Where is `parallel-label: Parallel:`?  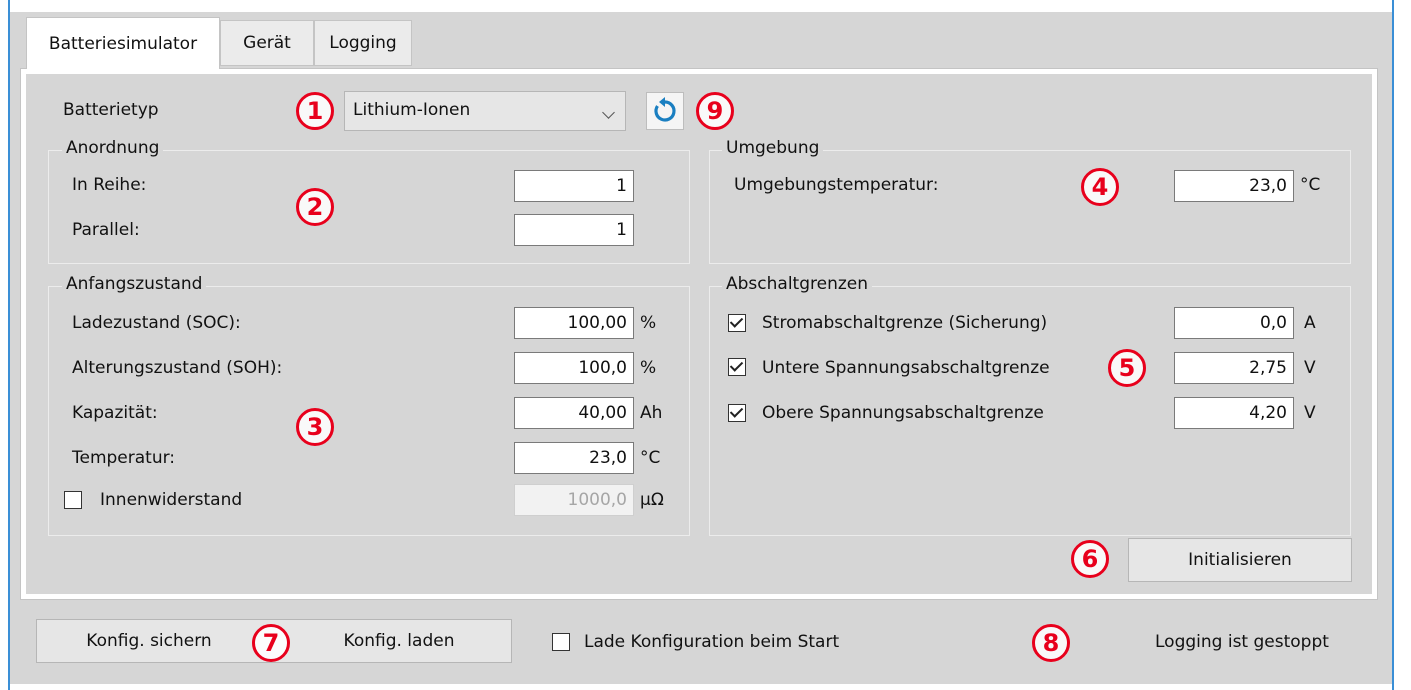
parallel-label: Parallel: is located at coordinates (106, 230).